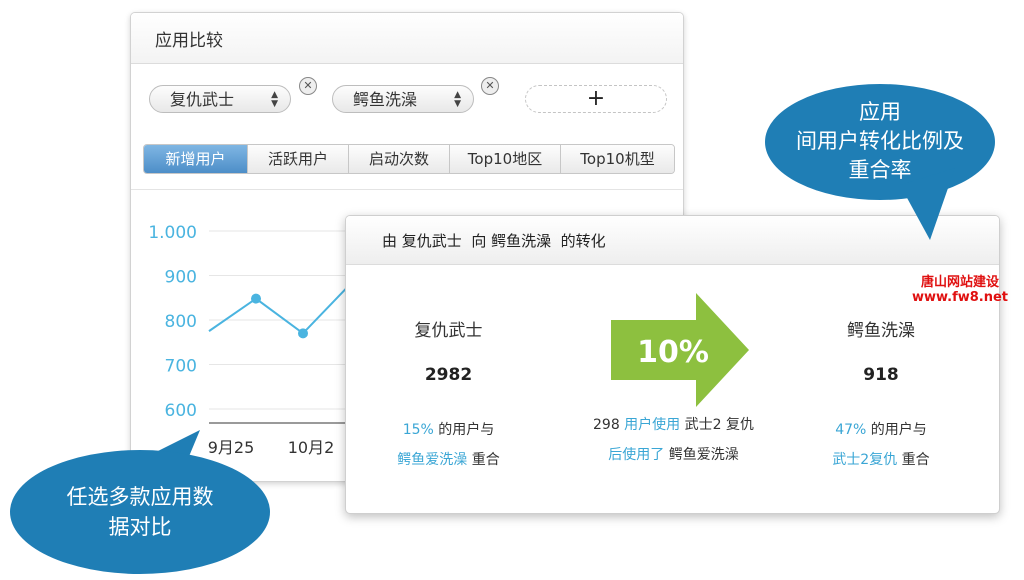  What do you see at coordinates (960, 297) in the screenshot?
I see `watermark-line: www.fw8.net` at bounding box center [960, 297].